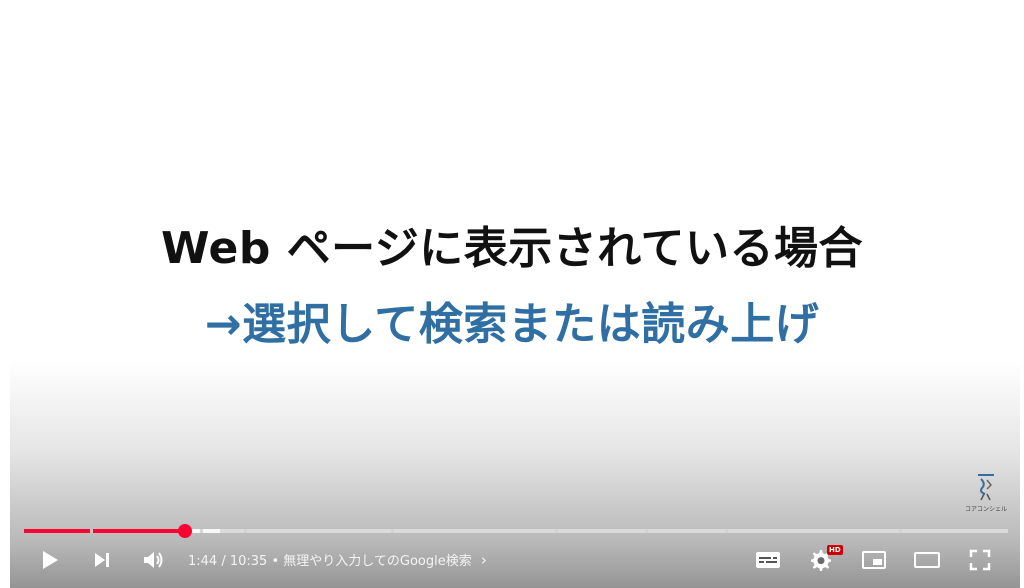  I want to click on fullscreen-button, so click(980, 560).